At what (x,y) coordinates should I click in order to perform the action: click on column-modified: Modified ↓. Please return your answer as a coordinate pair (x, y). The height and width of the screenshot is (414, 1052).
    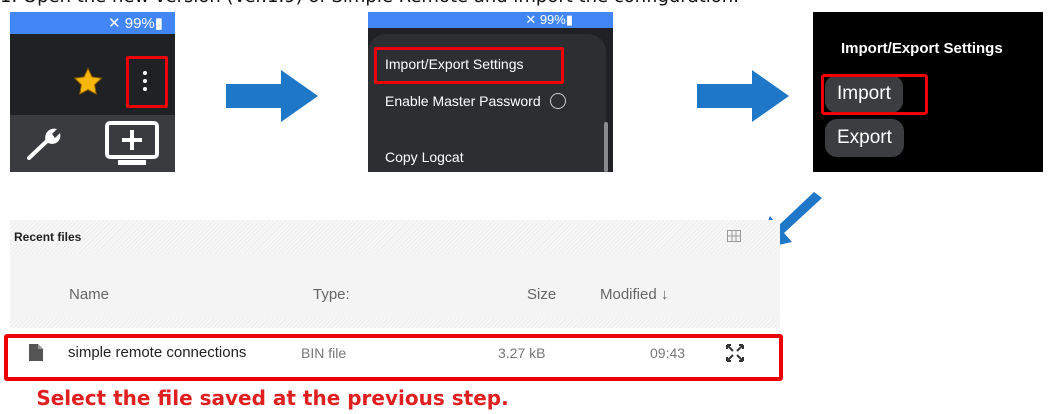
    Looking at the image, I should click on (634, 294).